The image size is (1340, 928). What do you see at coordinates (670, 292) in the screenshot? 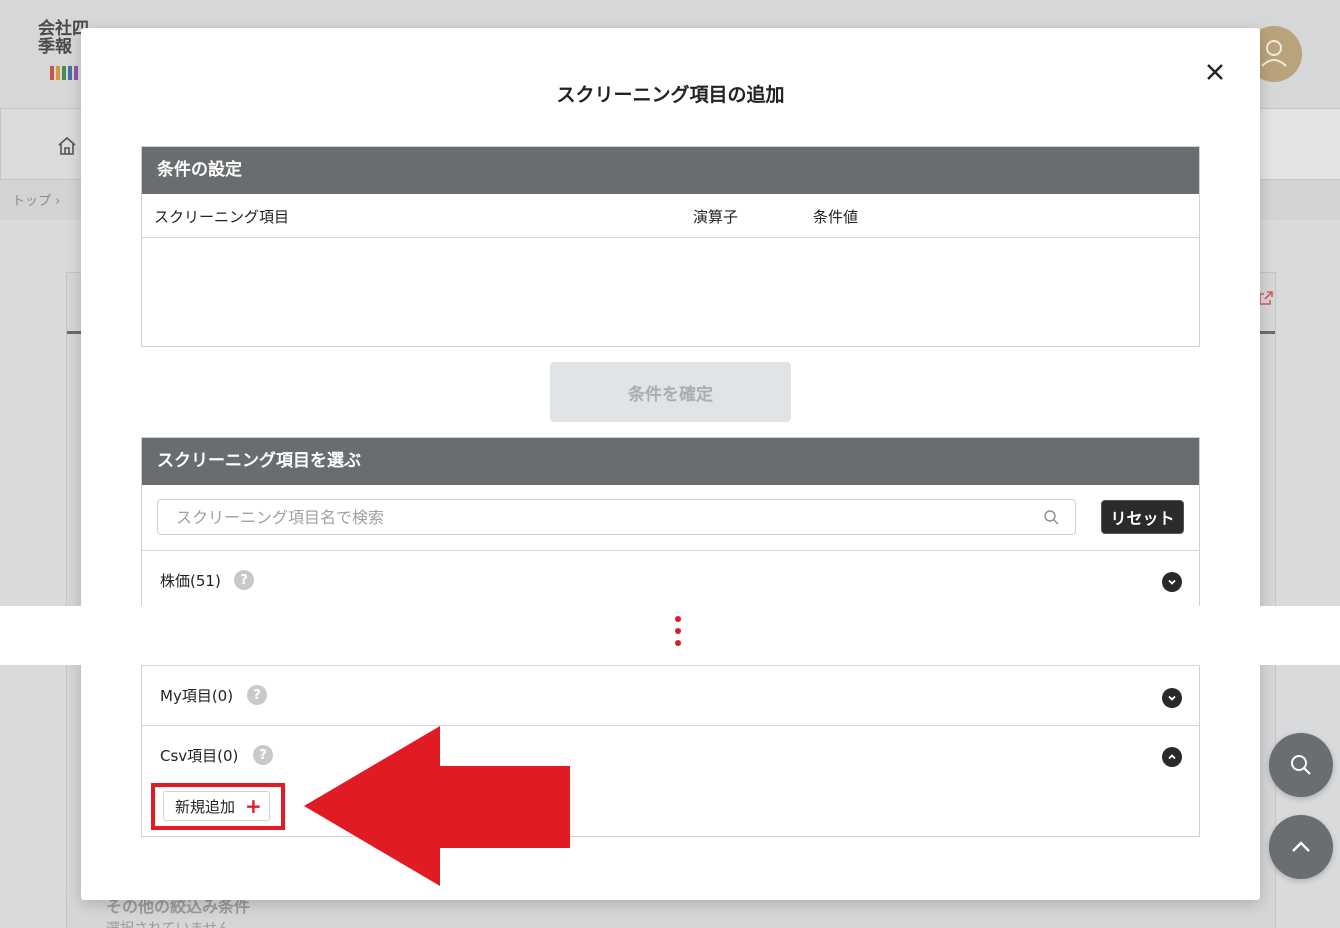
I see `conditions-list` at bounding box center [670, 292].